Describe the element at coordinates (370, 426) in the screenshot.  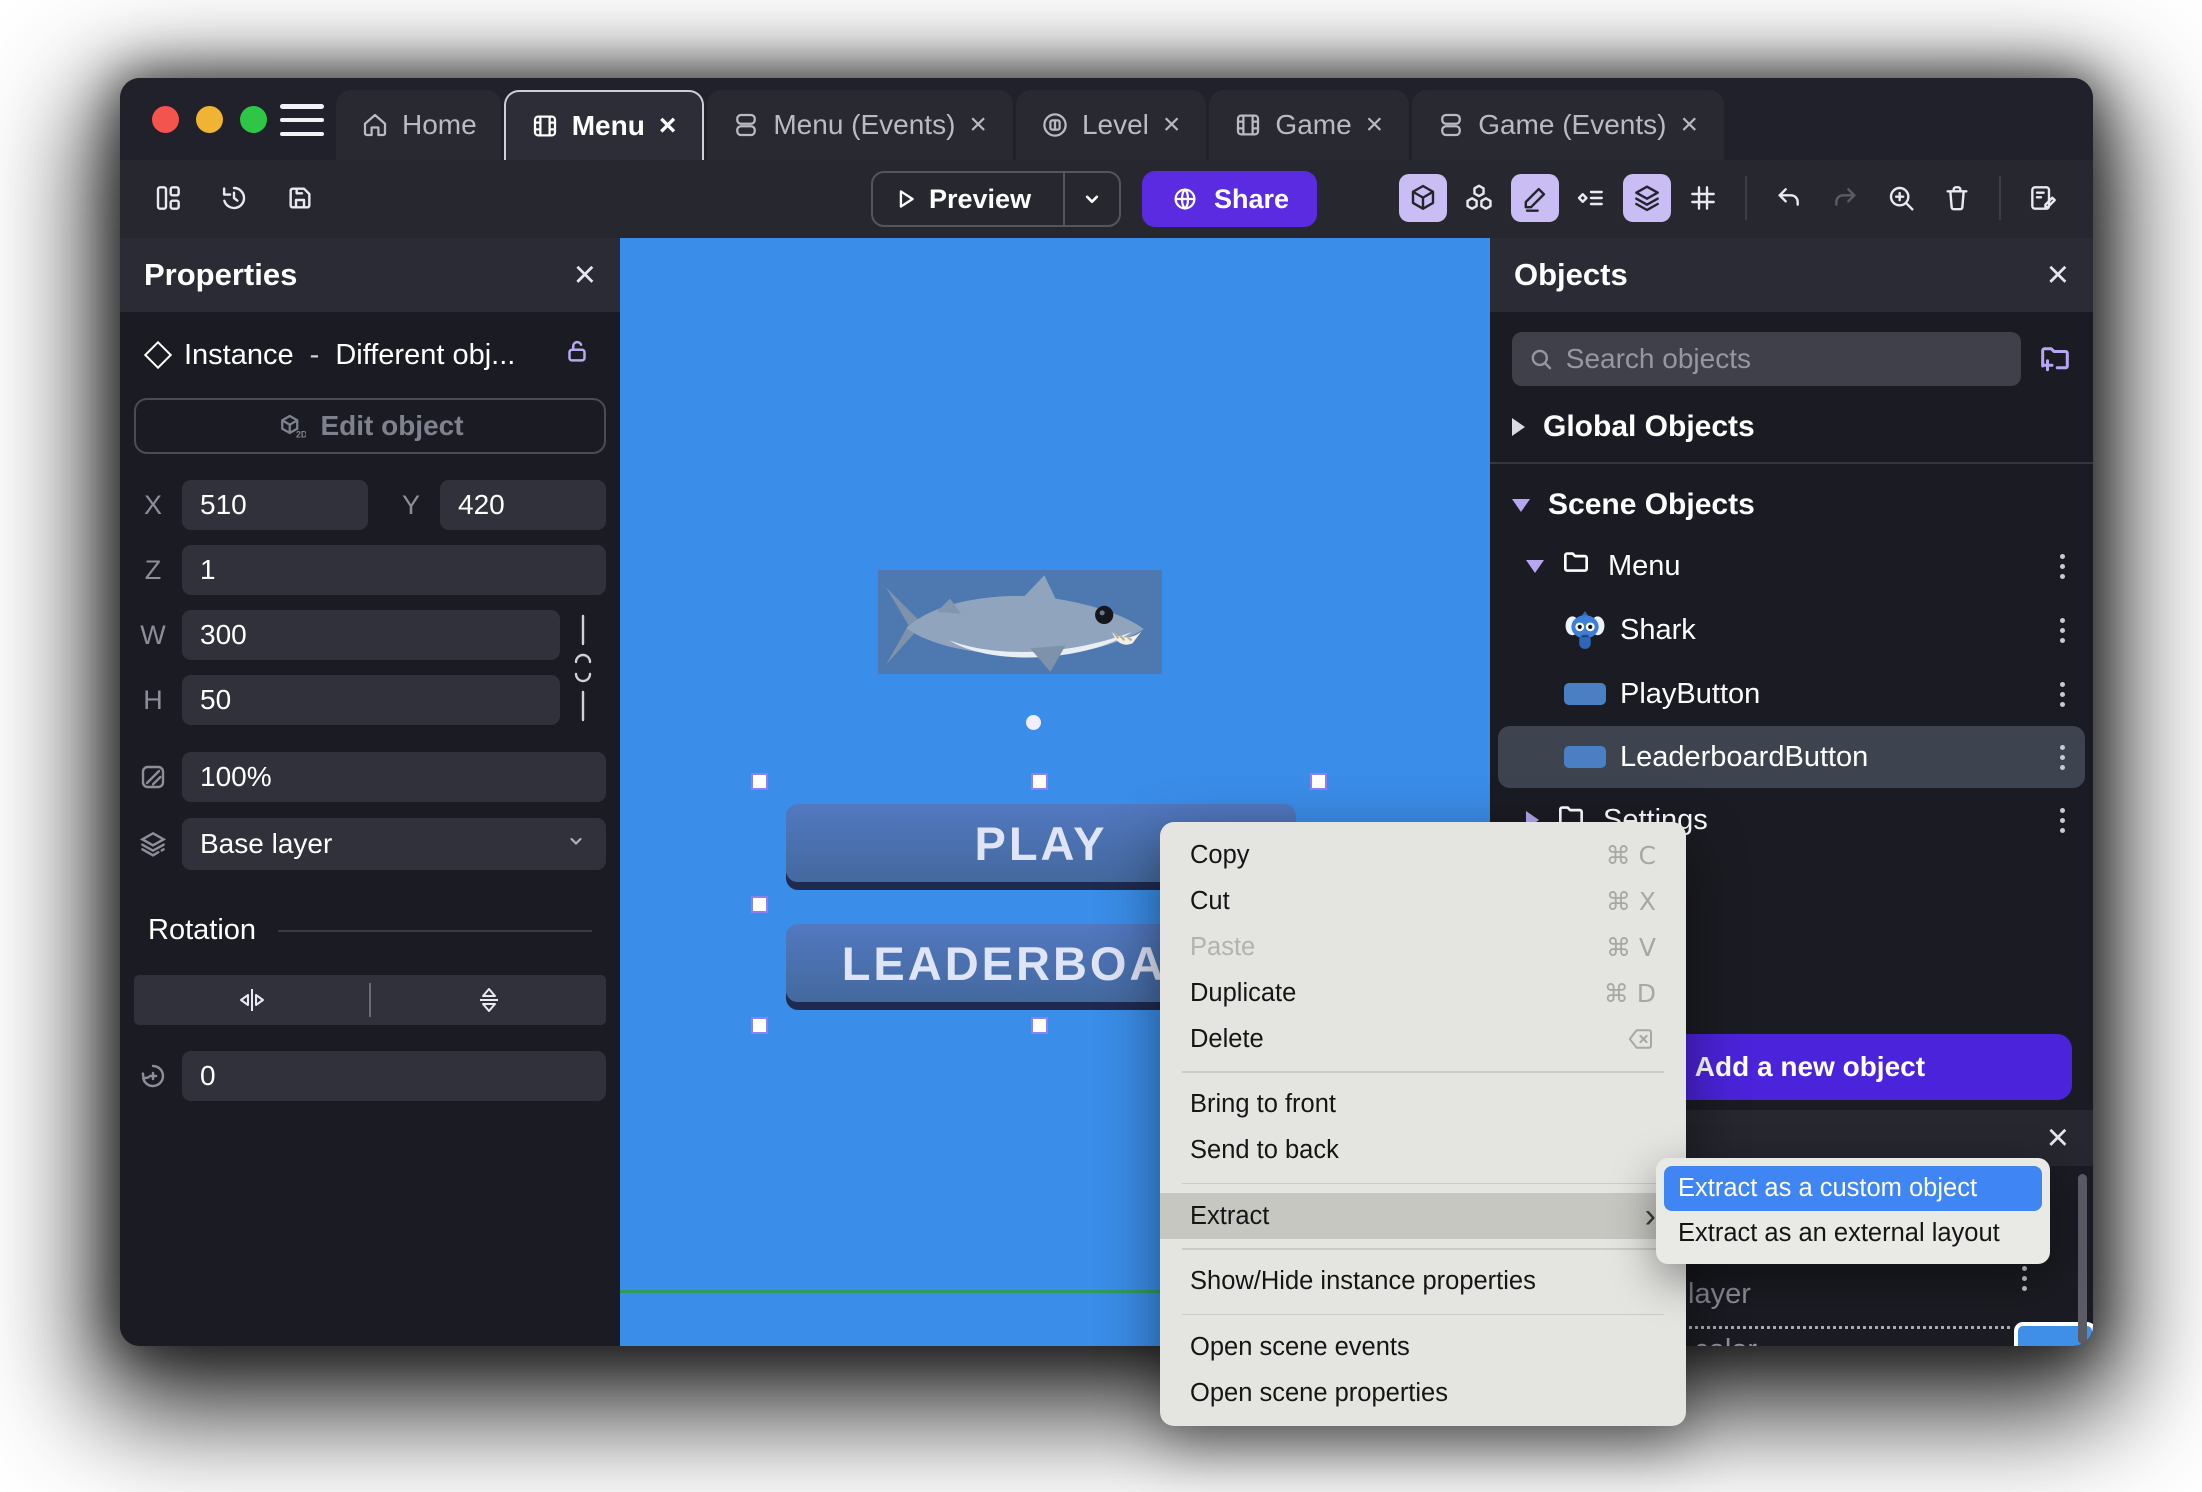
I see `edit-object-button: 2D Edit object` at that location.